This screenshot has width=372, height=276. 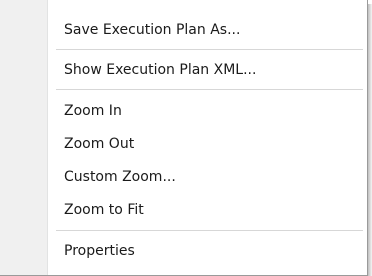 I want to click on menu-item-label: Zoom Out, so click(x=99, y=143).